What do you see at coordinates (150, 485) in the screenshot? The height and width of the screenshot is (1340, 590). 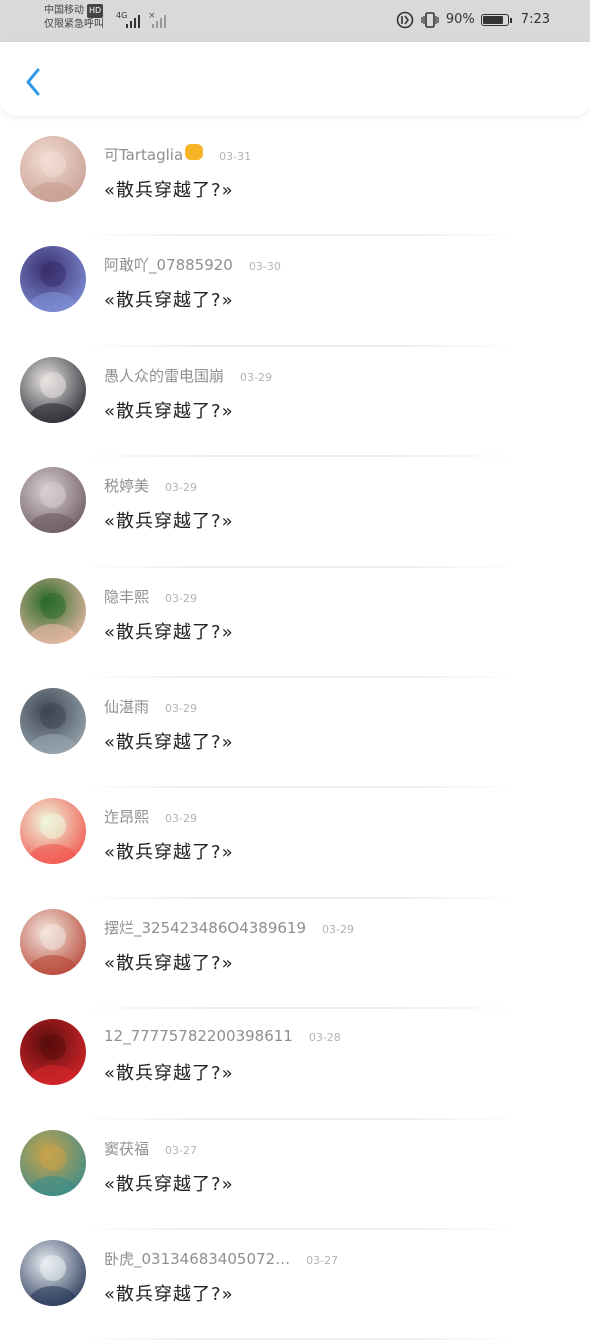 I see `comment-meta: 税婷美 03-29` at bounding box center [150, 485].